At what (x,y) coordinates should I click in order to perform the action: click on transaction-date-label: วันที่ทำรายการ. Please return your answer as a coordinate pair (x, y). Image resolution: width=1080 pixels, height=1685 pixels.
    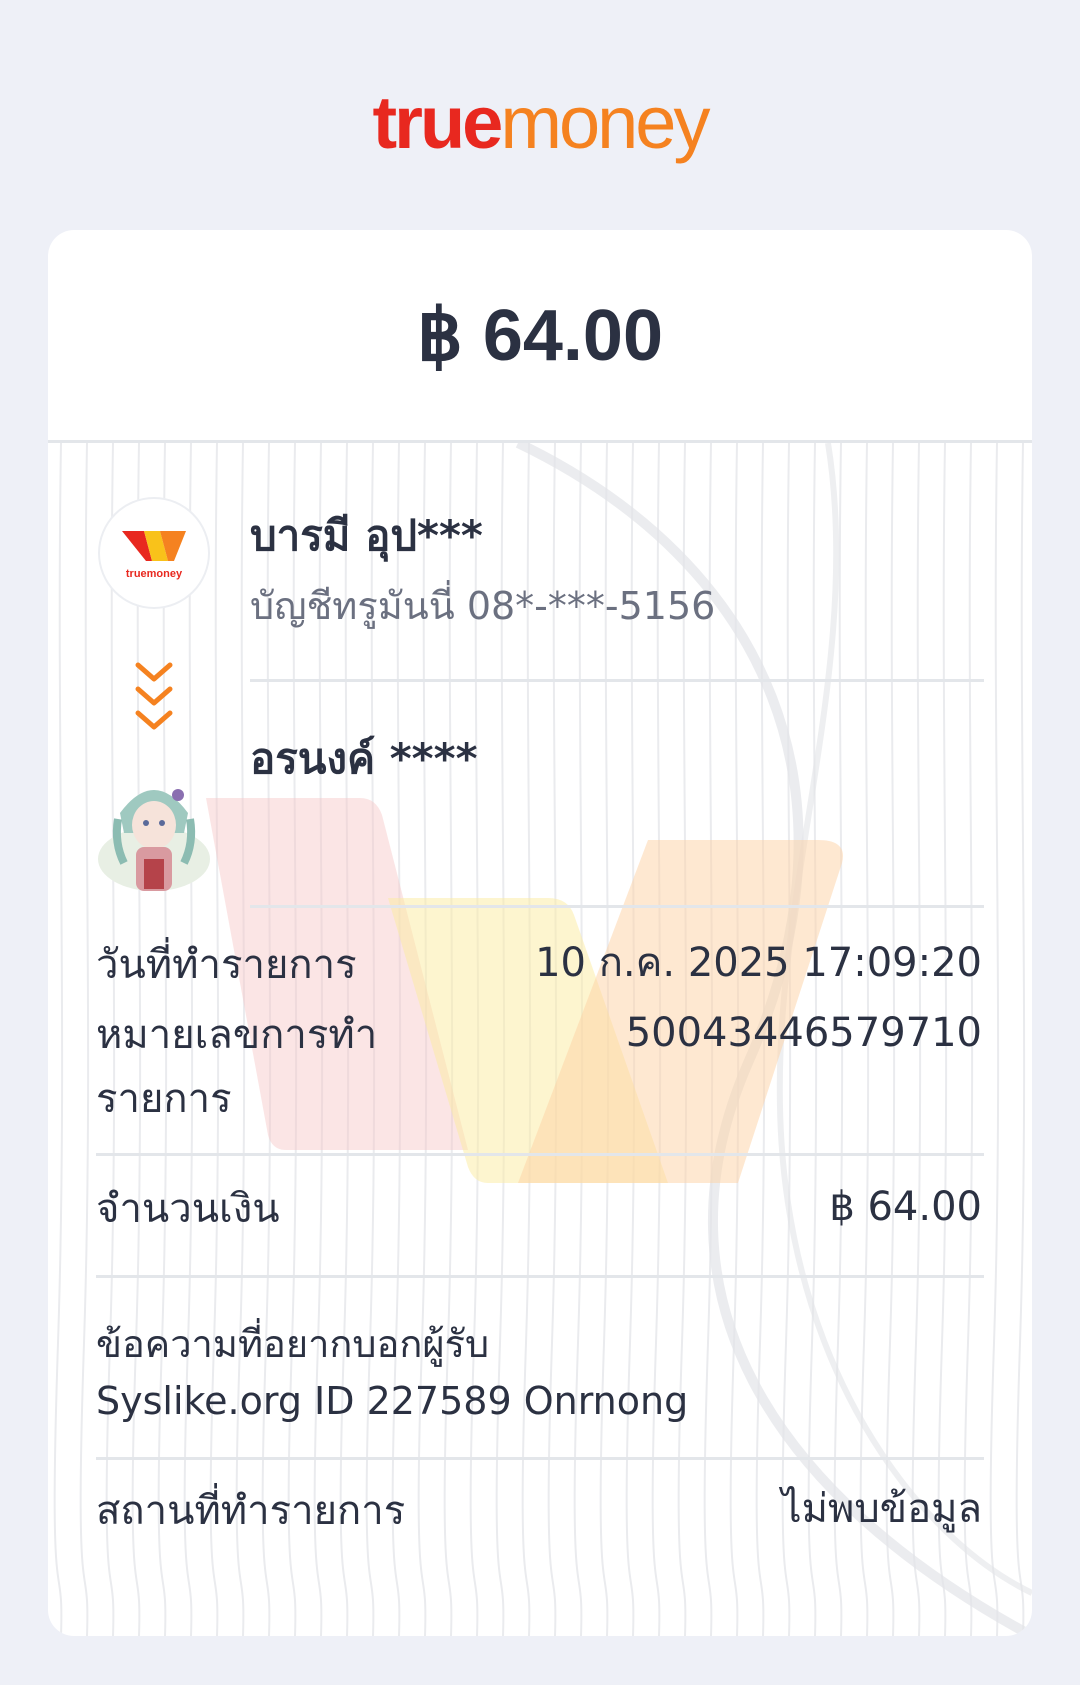
    Looking at the image, I should click on (226, 965).